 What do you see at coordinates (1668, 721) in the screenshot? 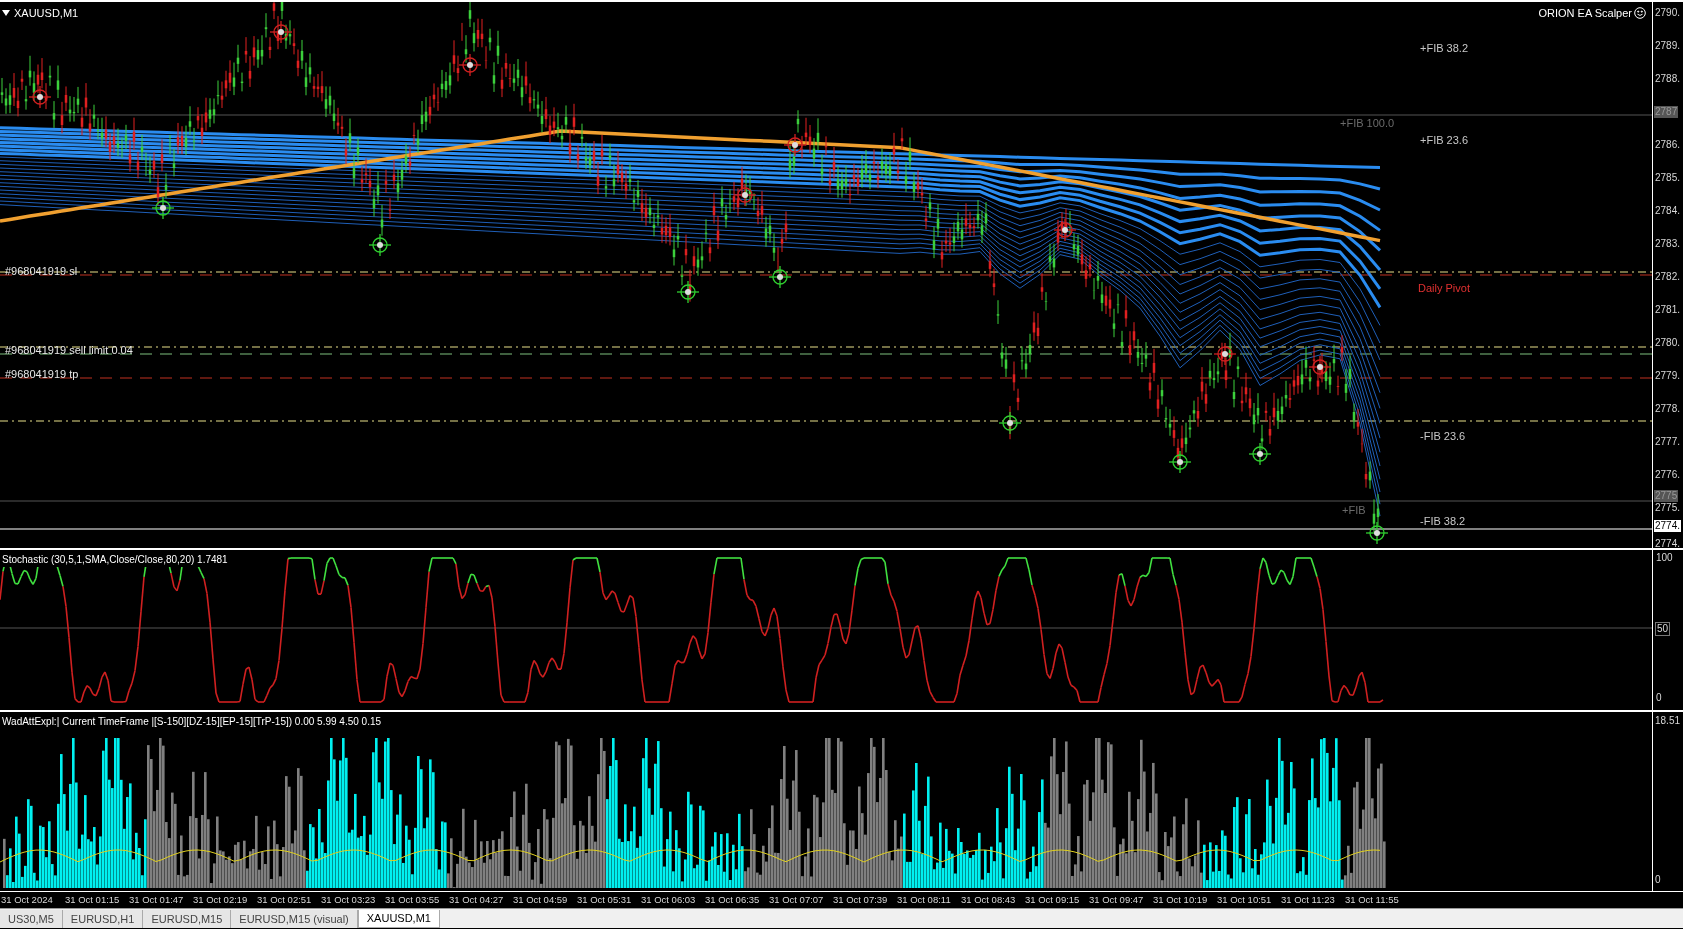
I see `histogram-axis-label: 18.51` at bounding box center [1668, 721].